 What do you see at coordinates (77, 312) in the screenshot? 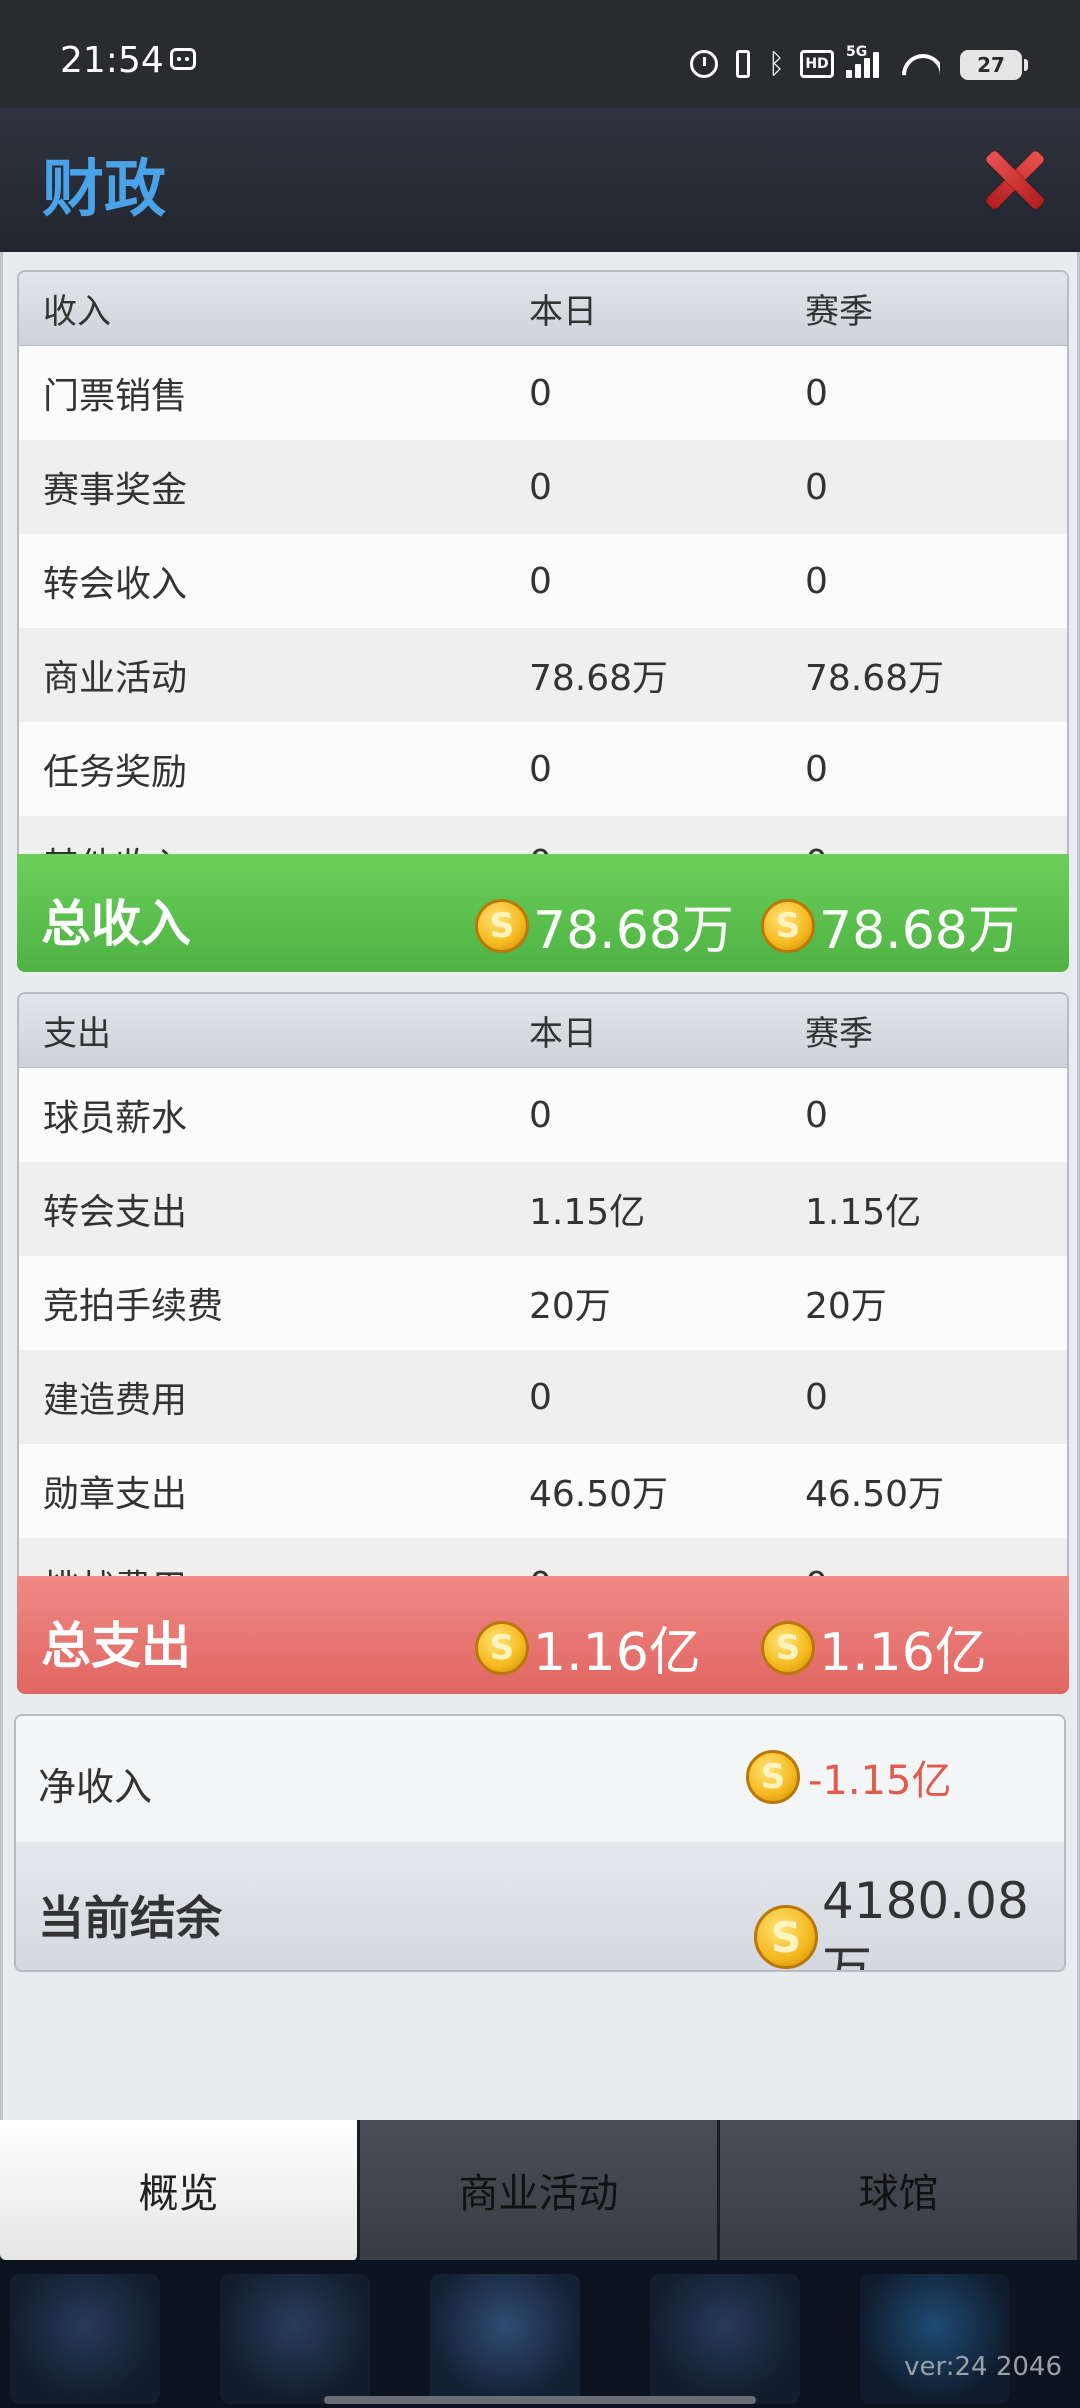
I see `income-header-label: 收入` at bounding box center [77, 312].